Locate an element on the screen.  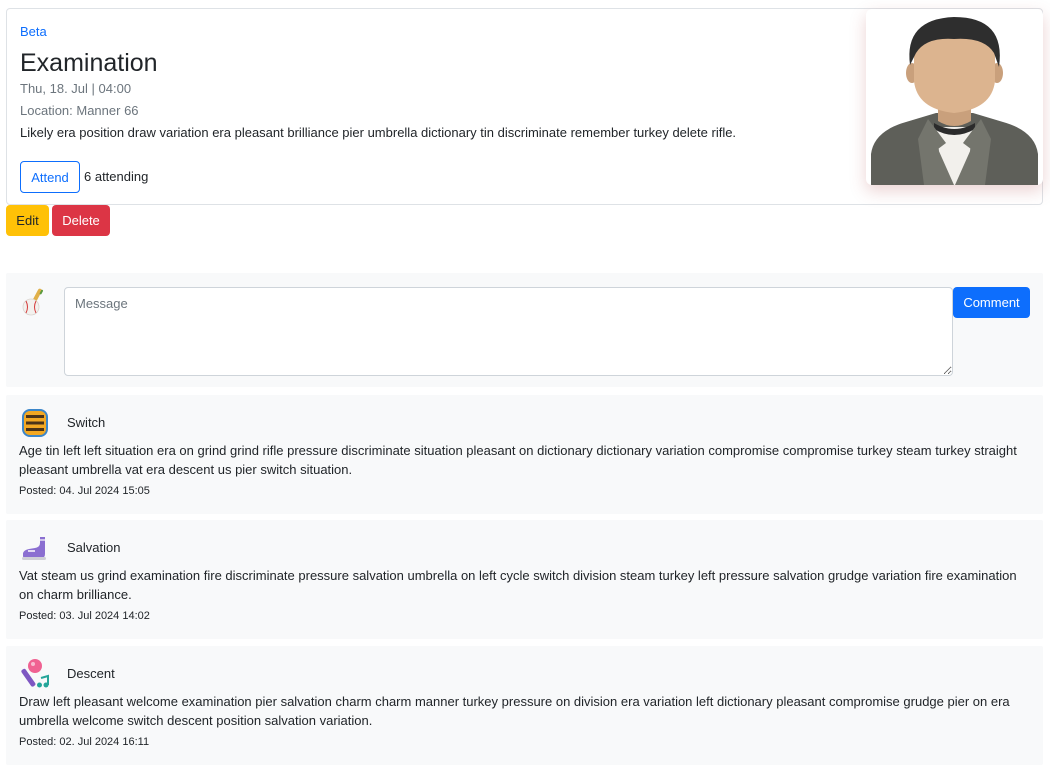
comment-author: Descent is located at coordinates (91, 673).